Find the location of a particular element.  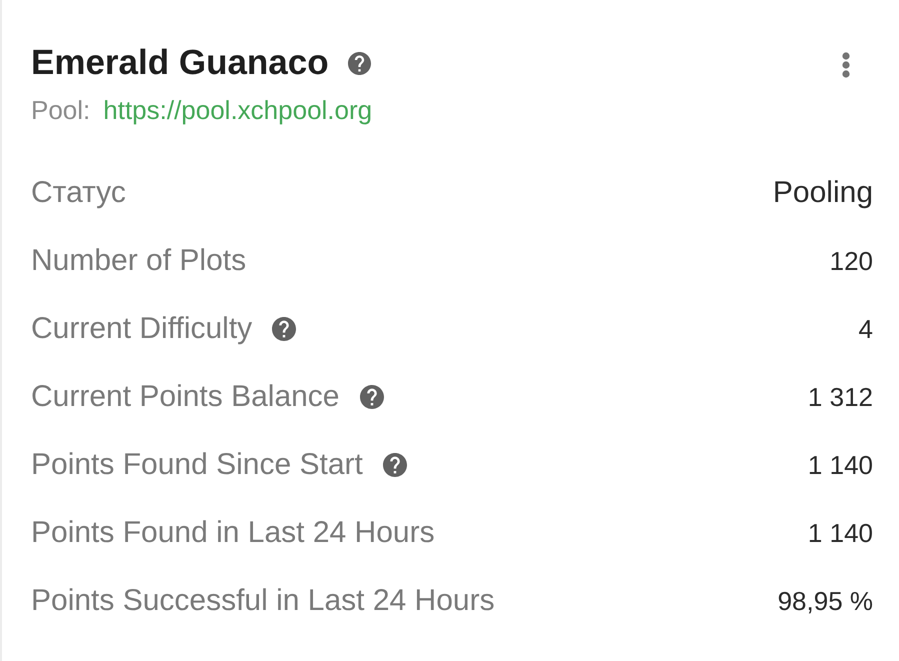

card-title: Emerald Guanaco is located at coordinates (180, 63).